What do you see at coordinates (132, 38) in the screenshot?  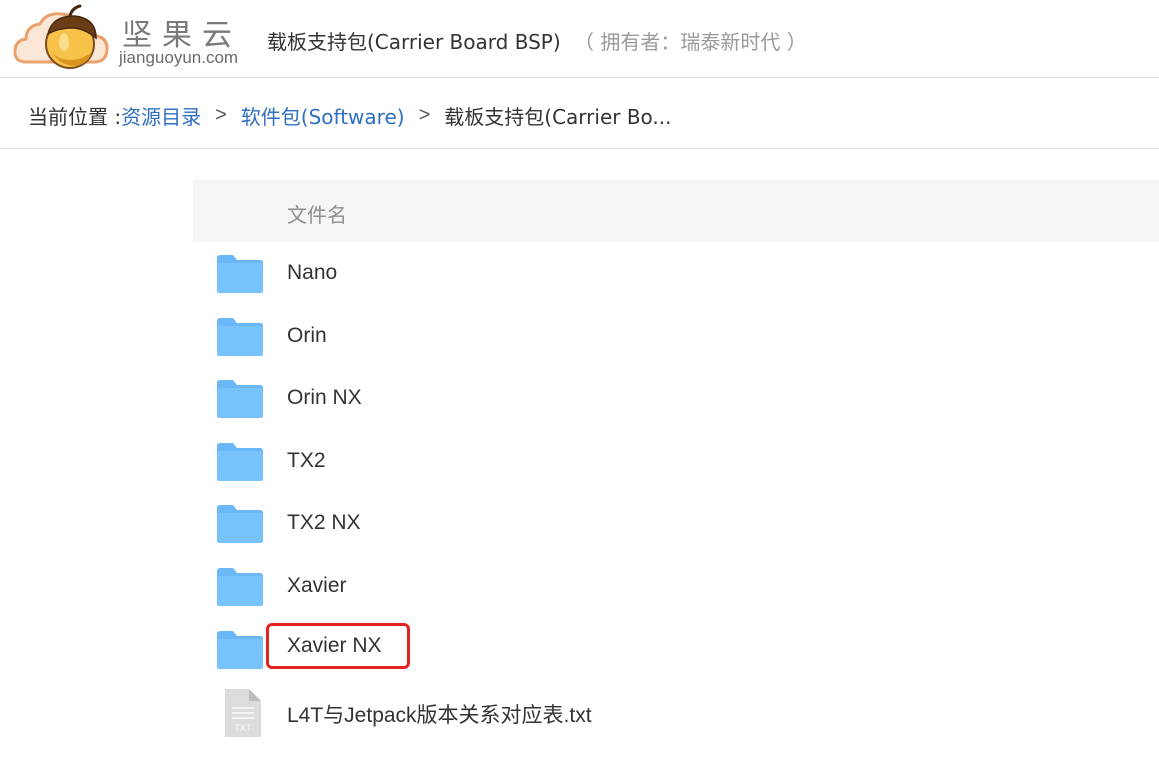 I see `jianguoyun-logo: 坚果云 jianguoyun.com` at bounding box center [132, 38].